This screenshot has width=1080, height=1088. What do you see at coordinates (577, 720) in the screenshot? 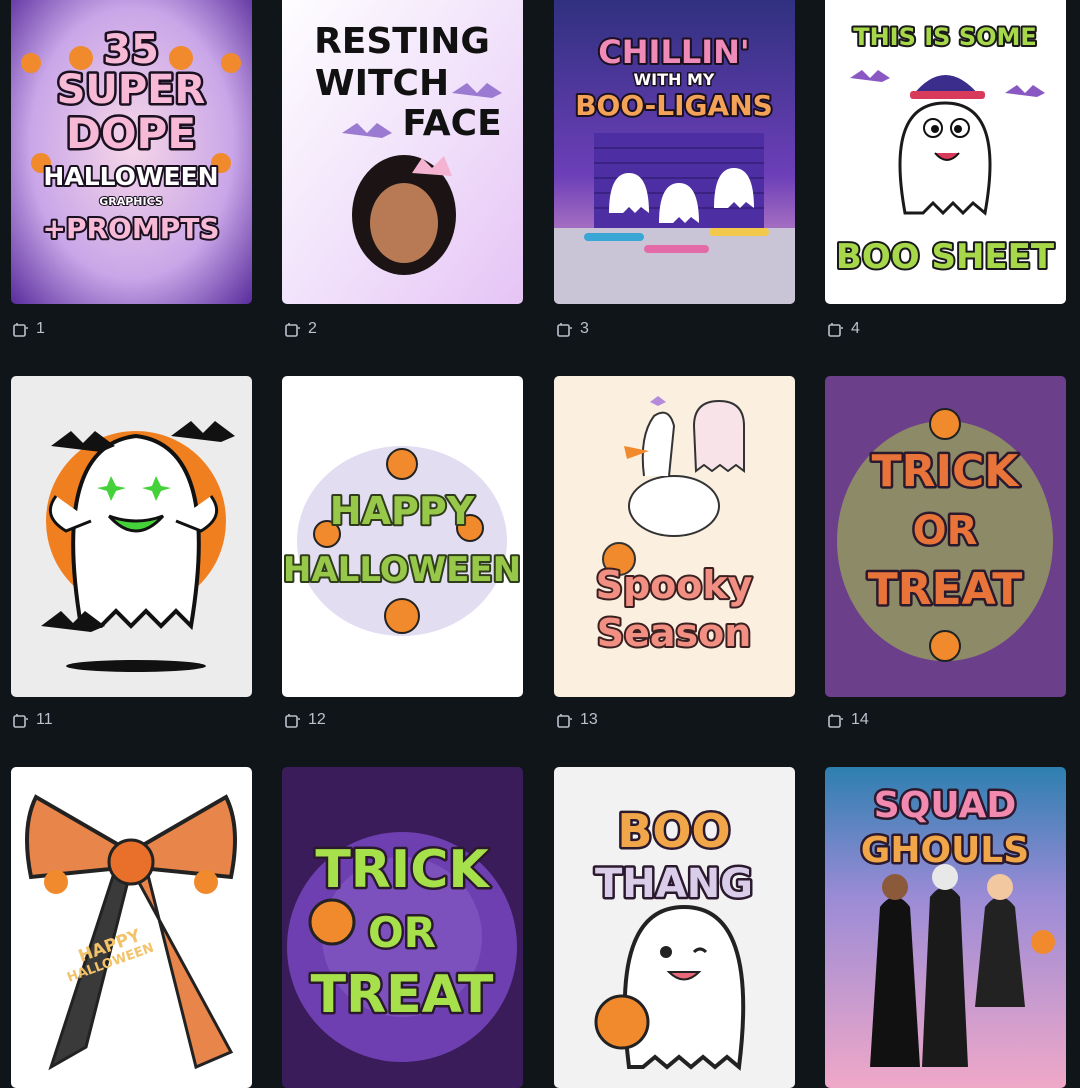
I see `page-label-13: 13` at bounding box center [577, 720].